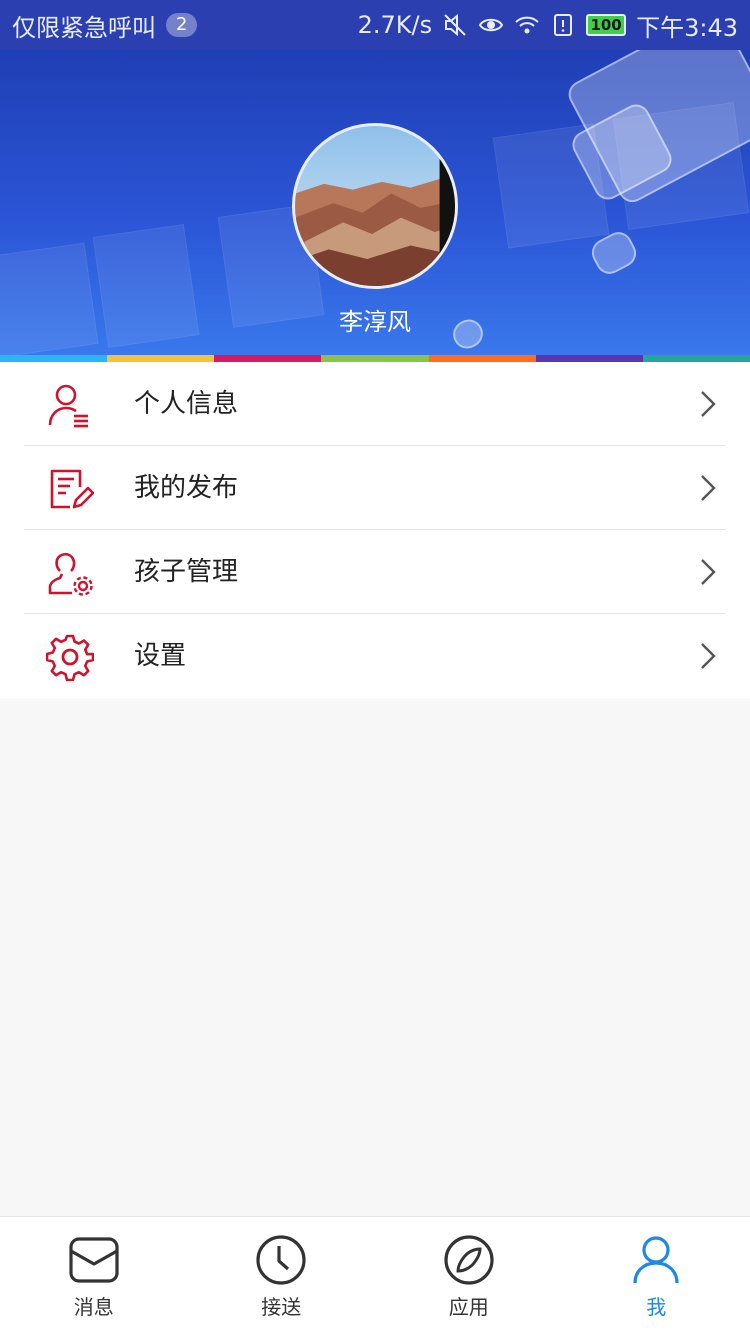 Image resolution: width=750 pixels, height=1335 pixels. I want to click on edit-document-icon, so click(70, 489).